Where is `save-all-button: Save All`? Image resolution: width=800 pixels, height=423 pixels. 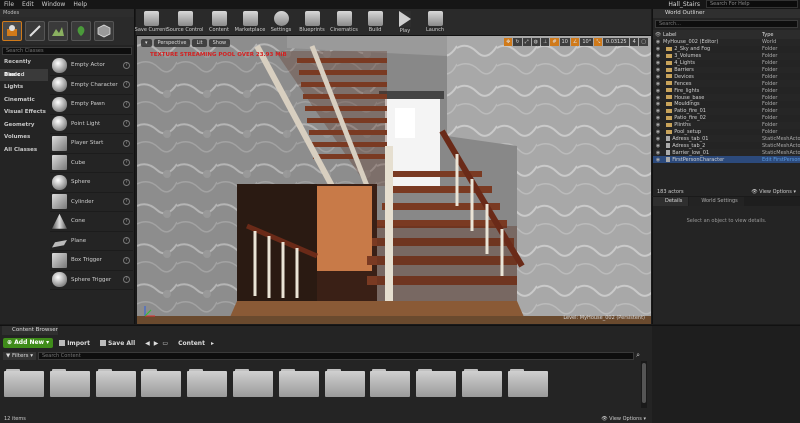
save-all-button: Save All is located at coordinates (117, 343).